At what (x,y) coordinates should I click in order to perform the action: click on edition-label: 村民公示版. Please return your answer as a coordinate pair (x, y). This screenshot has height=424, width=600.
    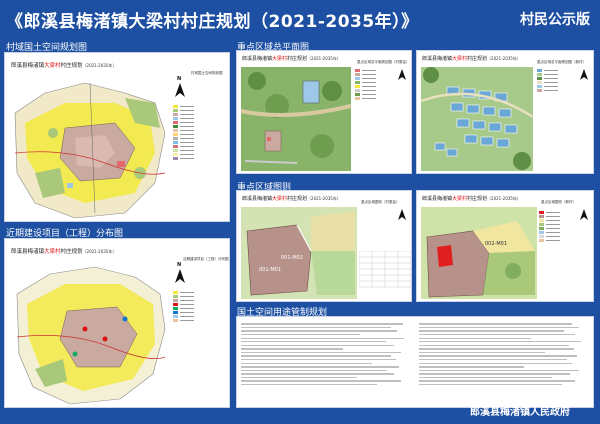
    Looking at the image, I should click on (555, 20).